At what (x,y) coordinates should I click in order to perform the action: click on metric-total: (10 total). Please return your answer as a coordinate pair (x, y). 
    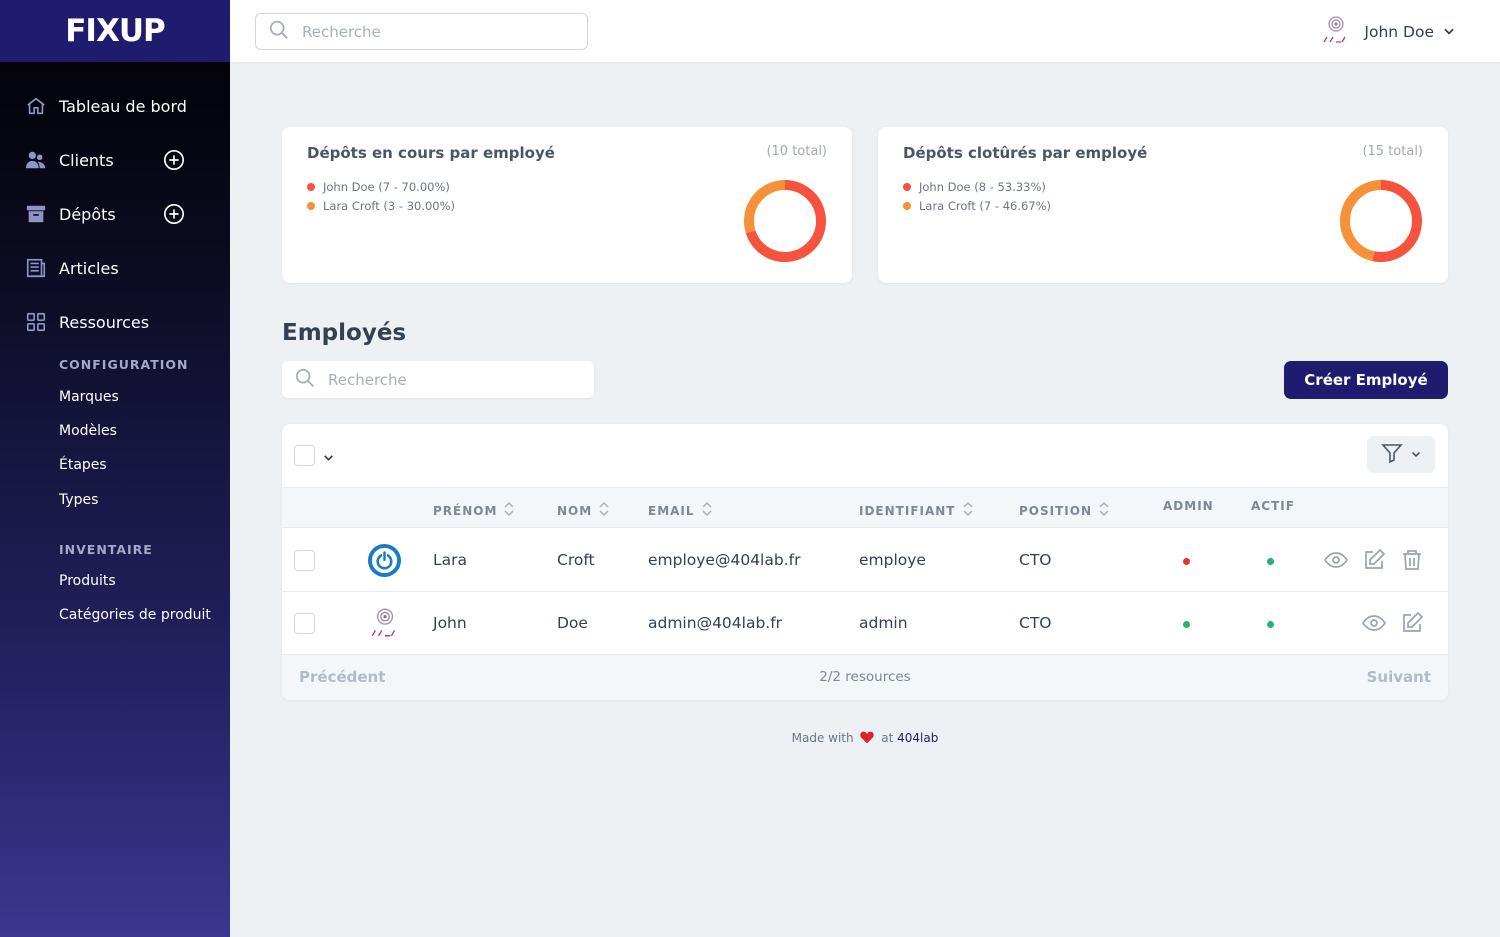
    Looking at the image, I should click on (796, 151).